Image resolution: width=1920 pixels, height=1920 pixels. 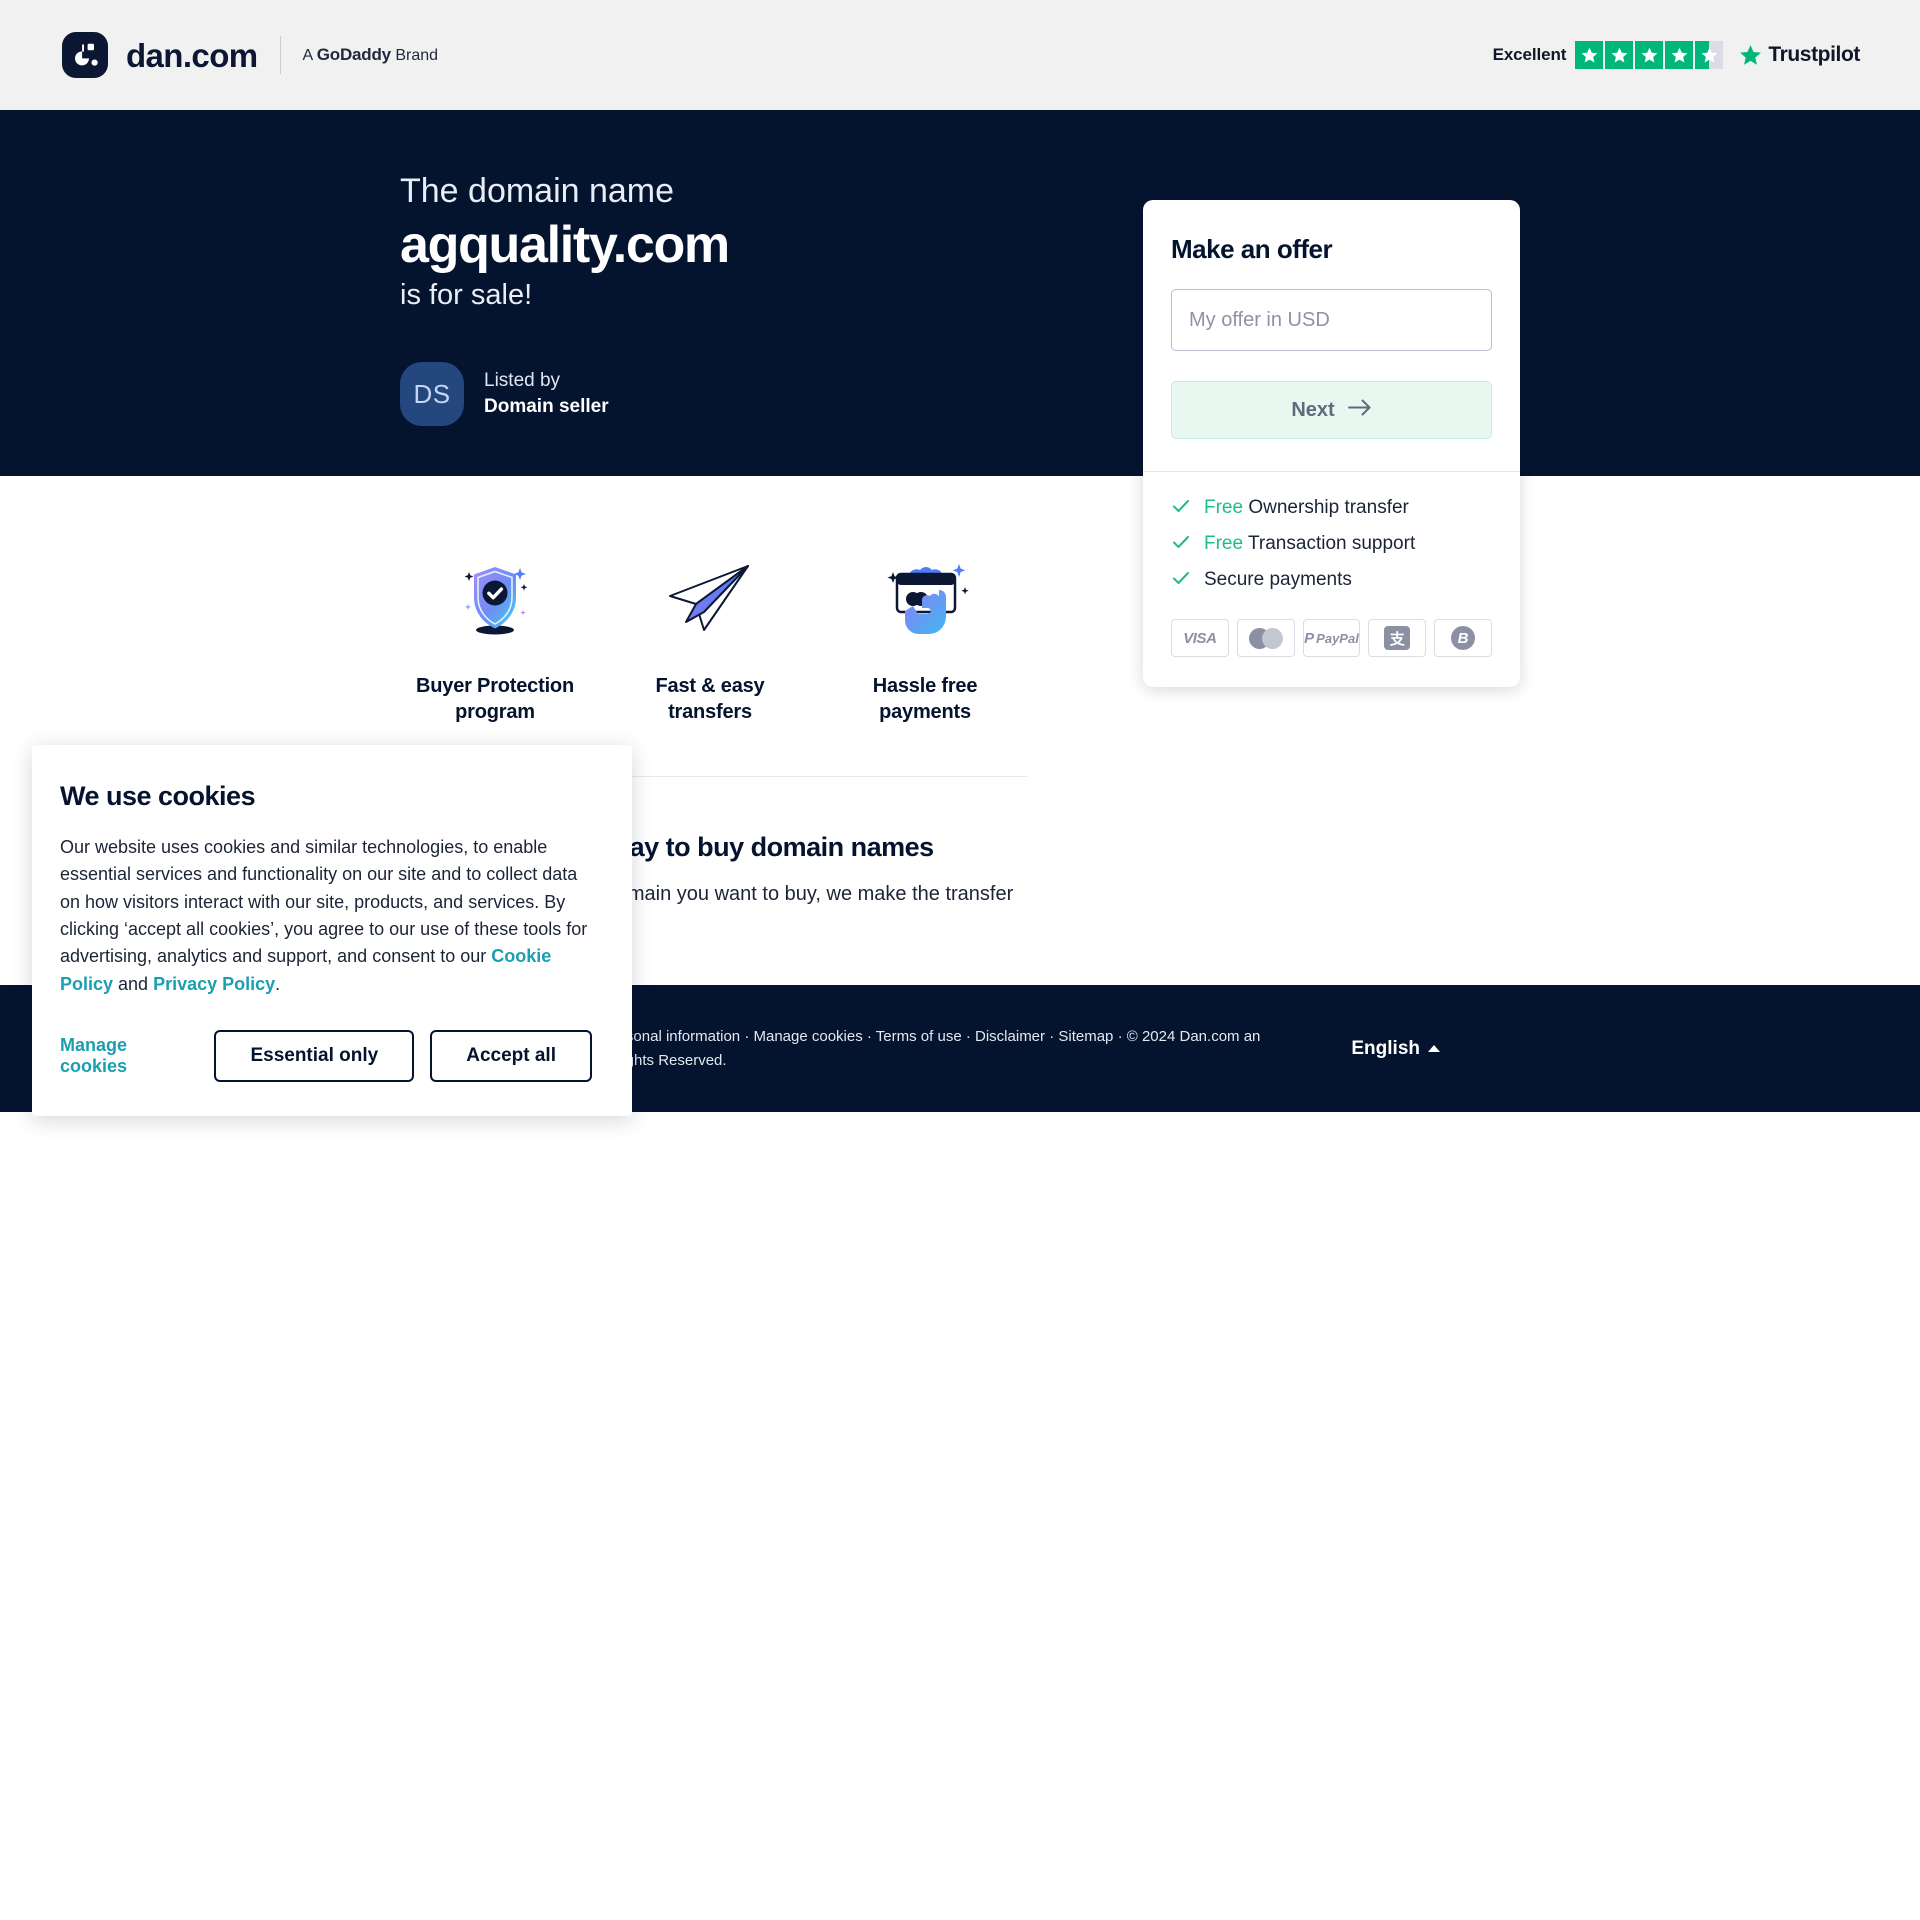 I want to click on trustpilot-rating-label: Excellent, so click(x=1529, y=54).